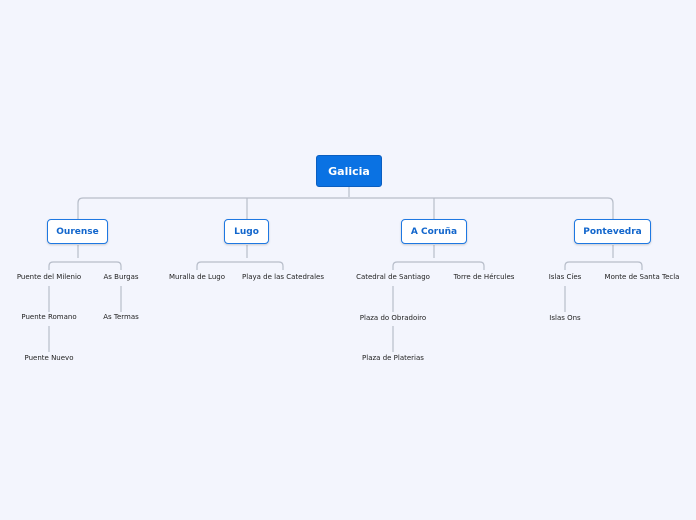  Describe the element at coordinates (642, 277) in the screenshot. I see `topic-monte-de-santa-tecla: Monte de Santa Tecla` at that location.